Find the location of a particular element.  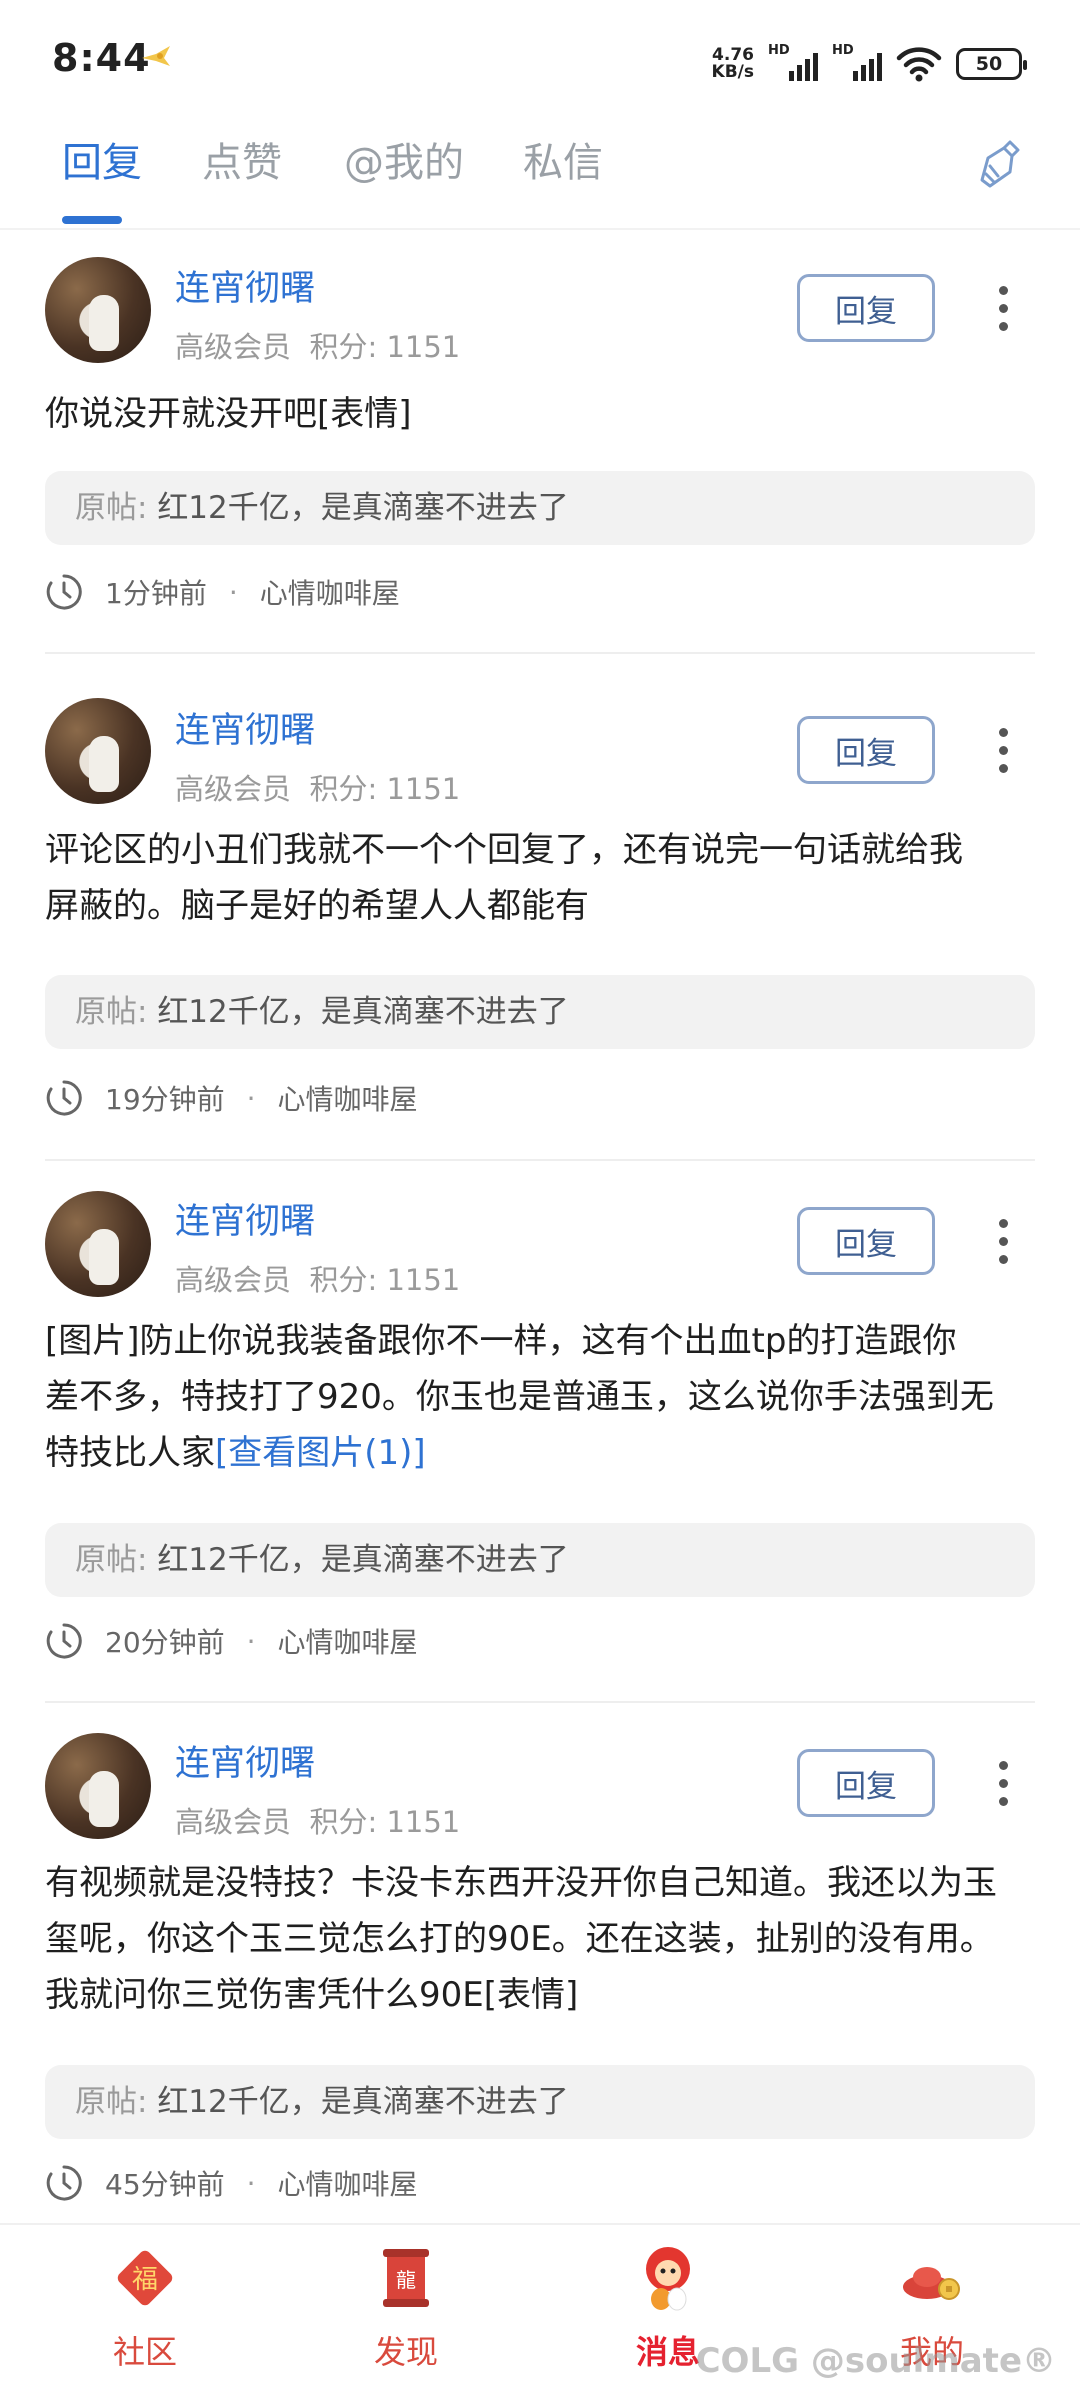

nav-discover: 龍 发现 is located at coordinates (406, 2308).